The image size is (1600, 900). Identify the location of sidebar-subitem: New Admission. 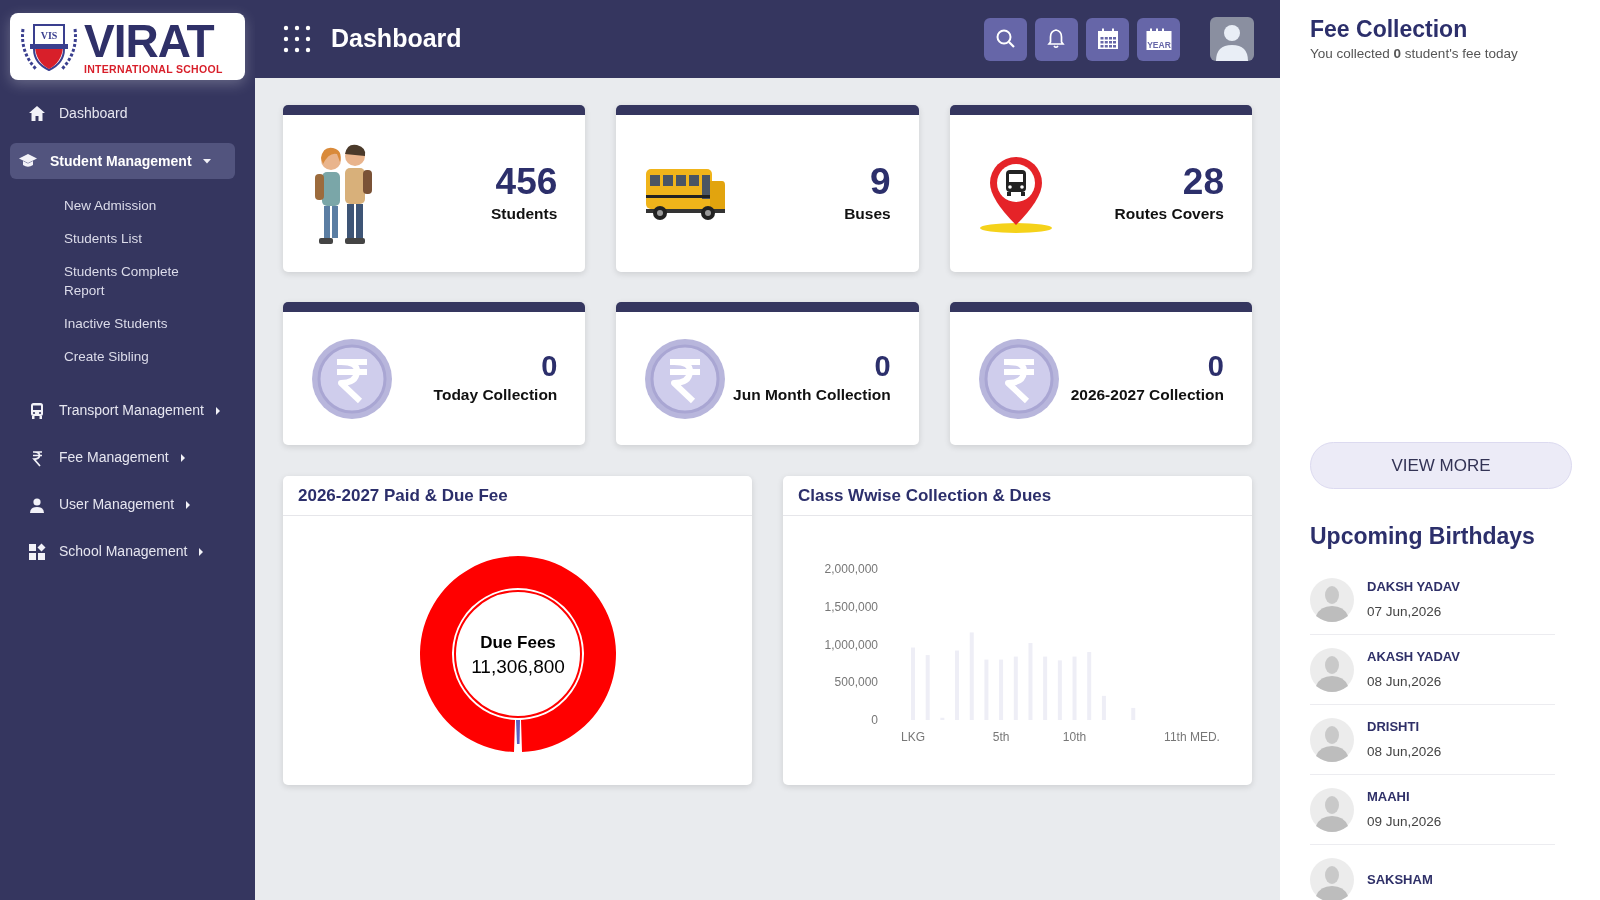
(127, 205).